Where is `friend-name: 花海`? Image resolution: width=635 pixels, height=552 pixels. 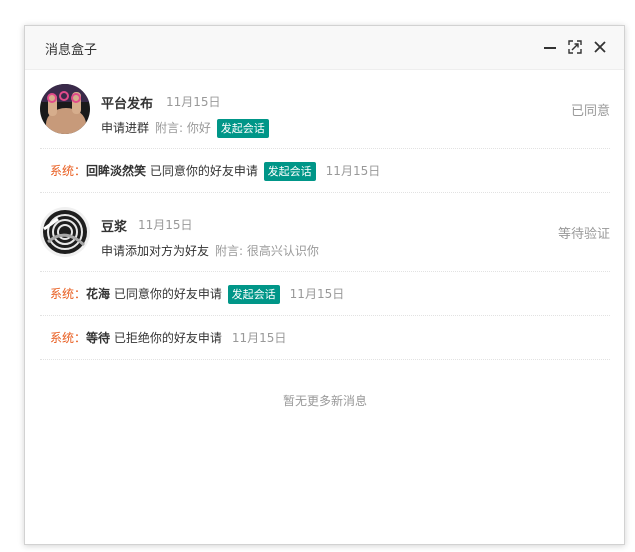
friend-name: 花海 is located at coordinates (98, 294).